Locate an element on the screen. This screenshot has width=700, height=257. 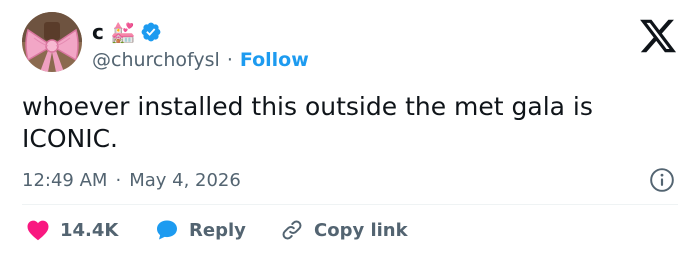
follow-button: Follow is located at coordinates (274, 60).